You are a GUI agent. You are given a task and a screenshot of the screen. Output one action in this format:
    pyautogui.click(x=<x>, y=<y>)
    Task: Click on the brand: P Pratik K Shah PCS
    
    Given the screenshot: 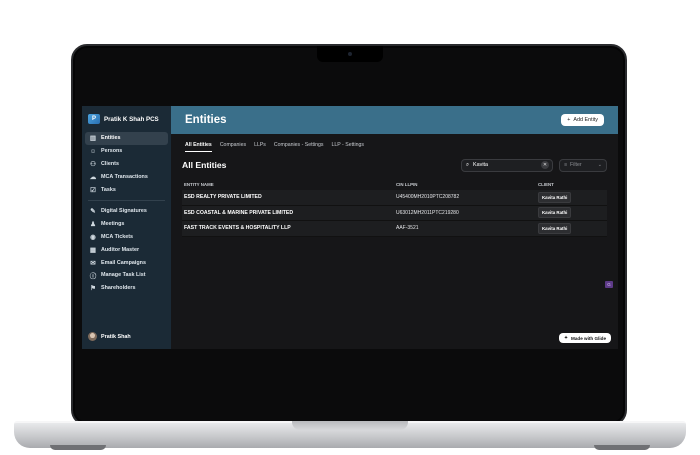 What is the action you would take?
    pyautogui.click(x=126, y=119)
    